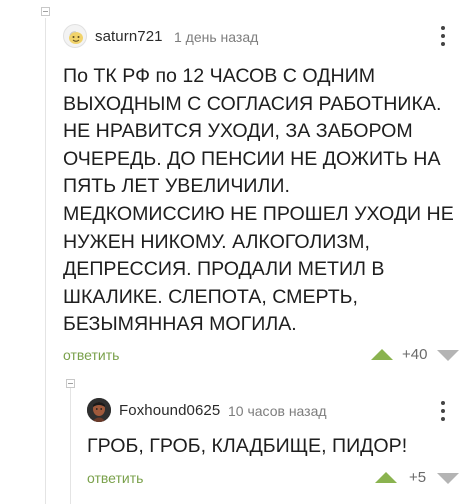 Image resolution: width=474 pixels, height=504 pixels. What do you see at coordinates (258, 214) in the screenshot?
I see `comment-text-line: МЕДКОМИССИЮ НЕ ПРОШЕЛ УХОДИ НЕ` at bounding box center [258, 214].